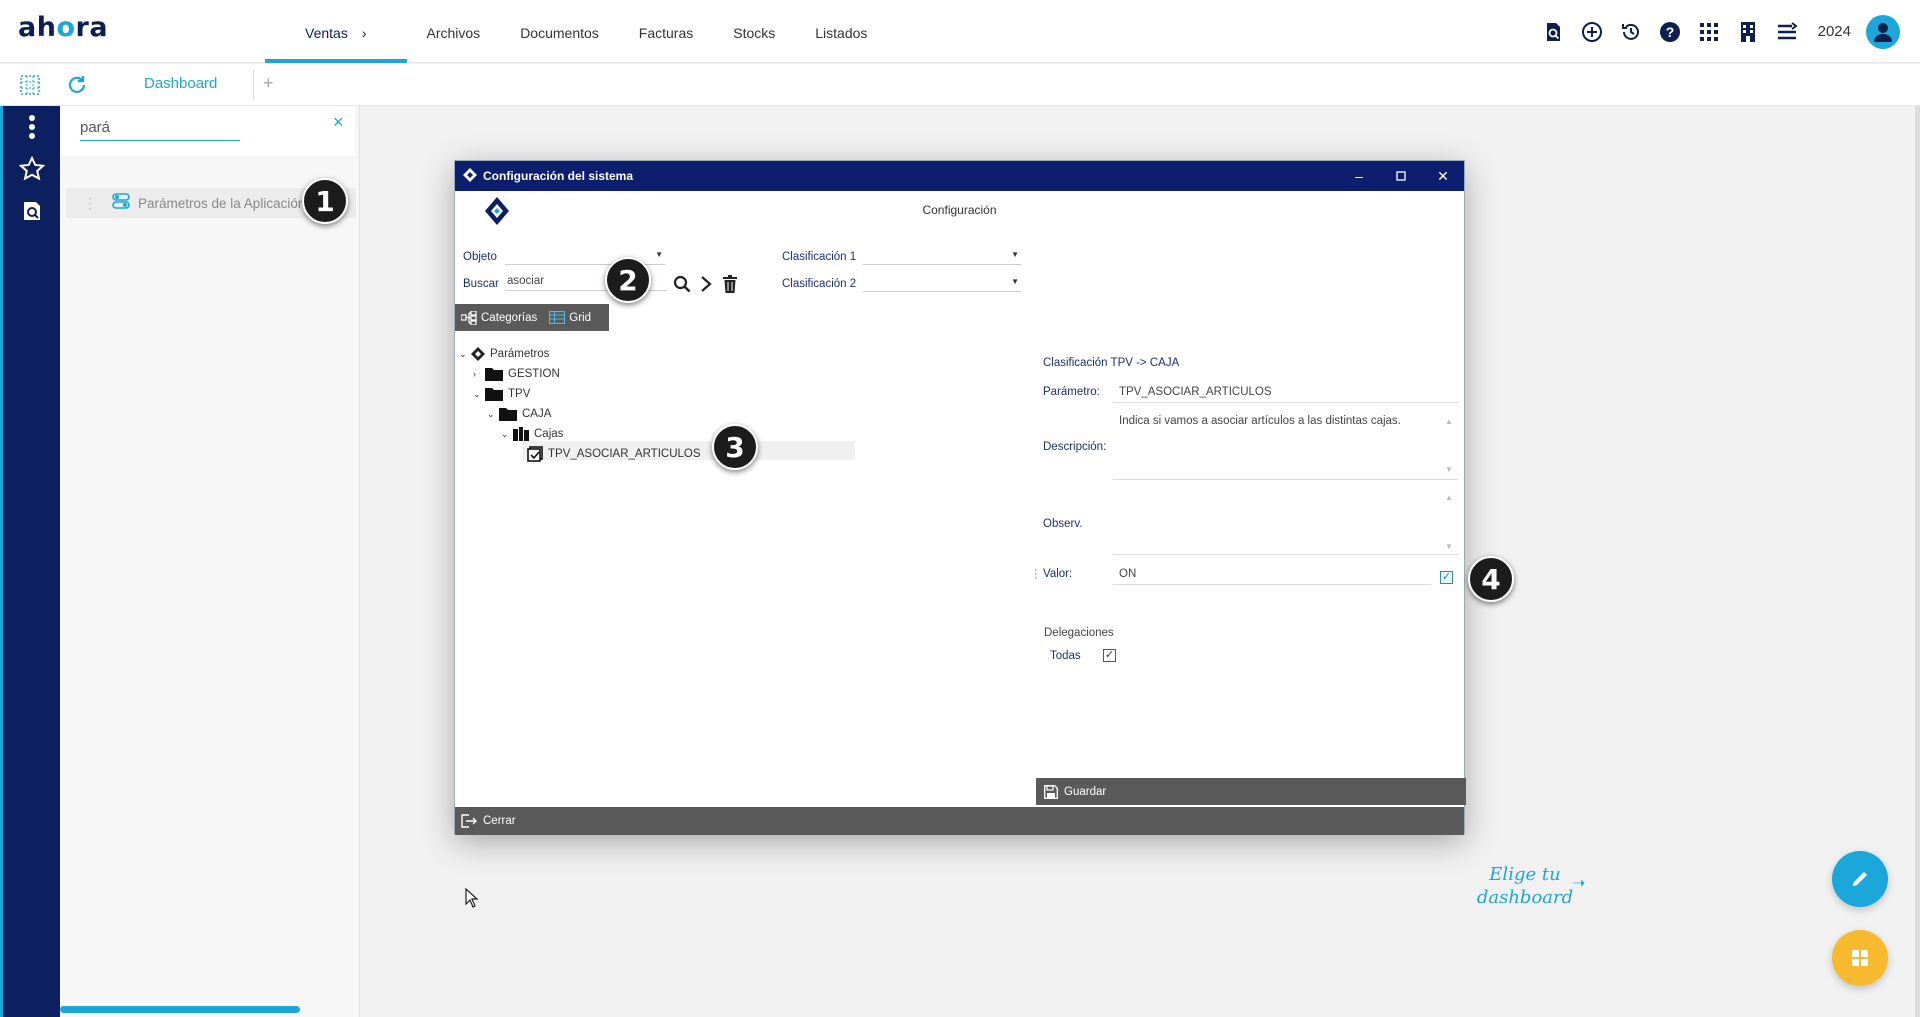 The width and height of the screenshot is (1920, 1017). I want to click on dialog-titlebar: Configuración del sistema – ✕, so click(959, 176).